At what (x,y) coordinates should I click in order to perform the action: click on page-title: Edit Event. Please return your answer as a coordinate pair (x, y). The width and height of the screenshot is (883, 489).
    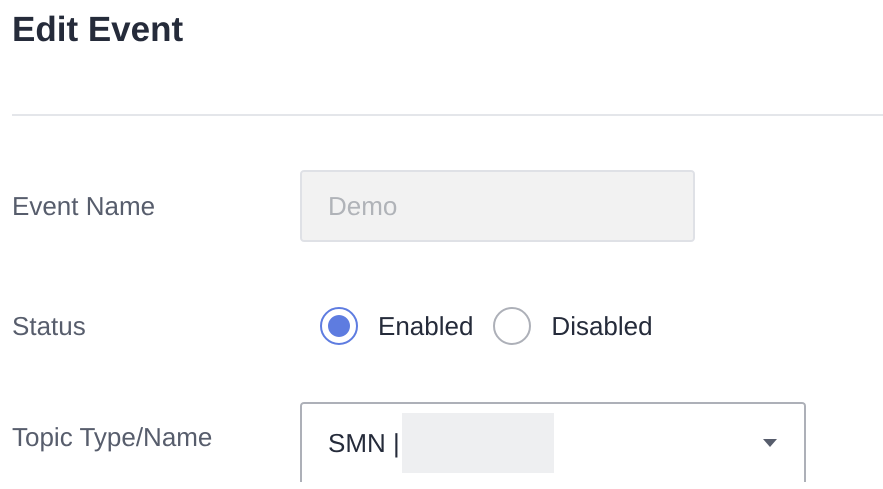
    Looking at the image, I should click on (98, 30).